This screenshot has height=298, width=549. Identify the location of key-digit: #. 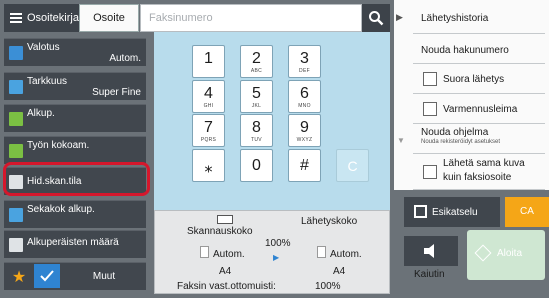
(304, 165).